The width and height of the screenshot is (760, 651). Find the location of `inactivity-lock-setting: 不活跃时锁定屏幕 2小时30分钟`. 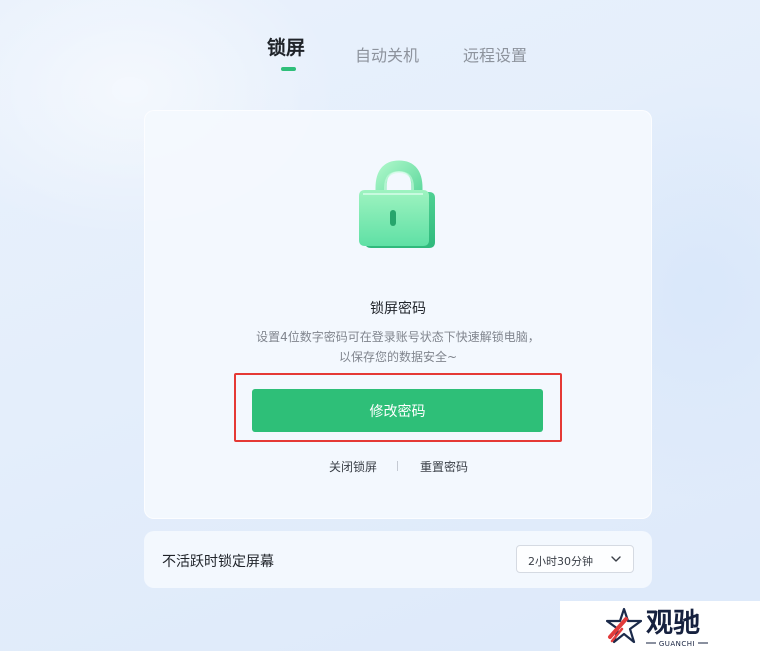

inactivity-lock-setting: 不活跃时锁定屏幕 2小时30分钟 is located at coordinates (398, 559).